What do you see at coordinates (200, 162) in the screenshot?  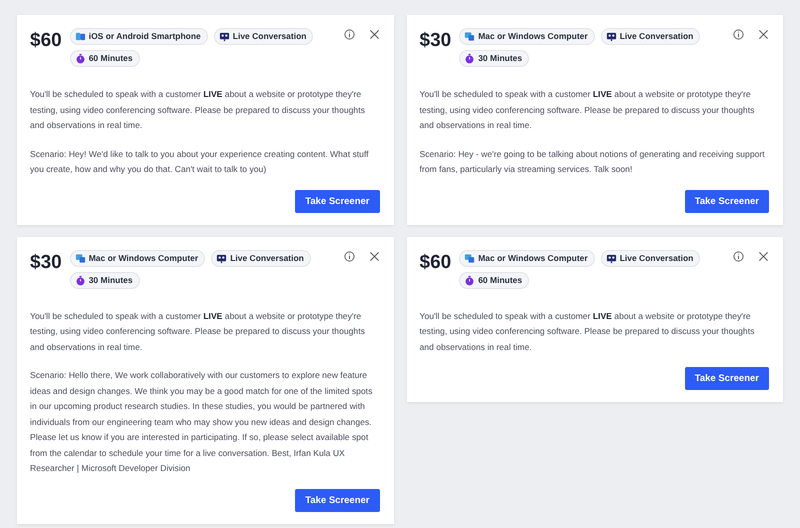 I see `scenario-text: Scenario: Hey! We'd like to talk to you about your experience creating content. What stuff you create, how and why you do that. Can't wait to talk to you)` at bounding box center [200, 162].